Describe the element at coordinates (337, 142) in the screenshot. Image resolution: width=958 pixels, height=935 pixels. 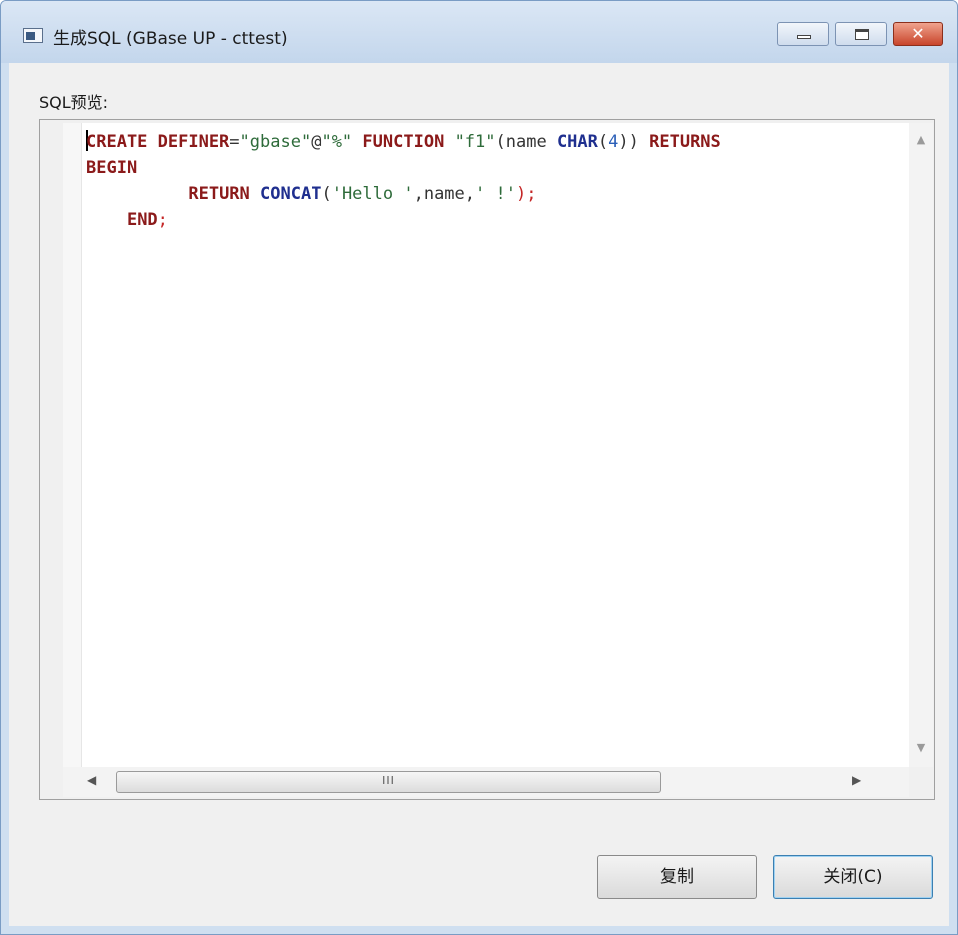
I see `code-token: "%"` at that location.